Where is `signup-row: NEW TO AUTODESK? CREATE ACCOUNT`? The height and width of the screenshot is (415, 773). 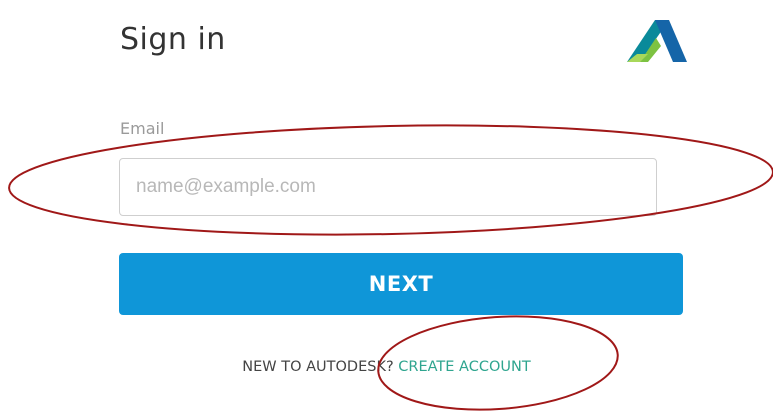
signup-row: NEW TO AUTODESK? CREATE ACCOUNT is located at coordinates (386, 367).